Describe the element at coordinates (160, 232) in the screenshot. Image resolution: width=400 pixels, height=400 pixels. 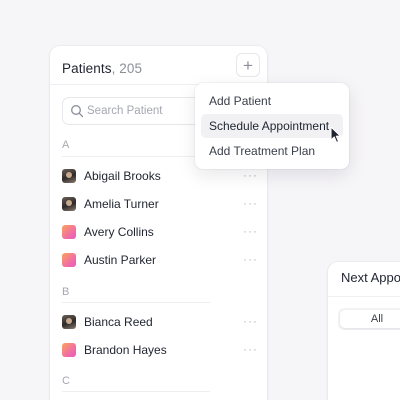
I see `patient-row-avery-collins: Avery Collins ···` at that location.